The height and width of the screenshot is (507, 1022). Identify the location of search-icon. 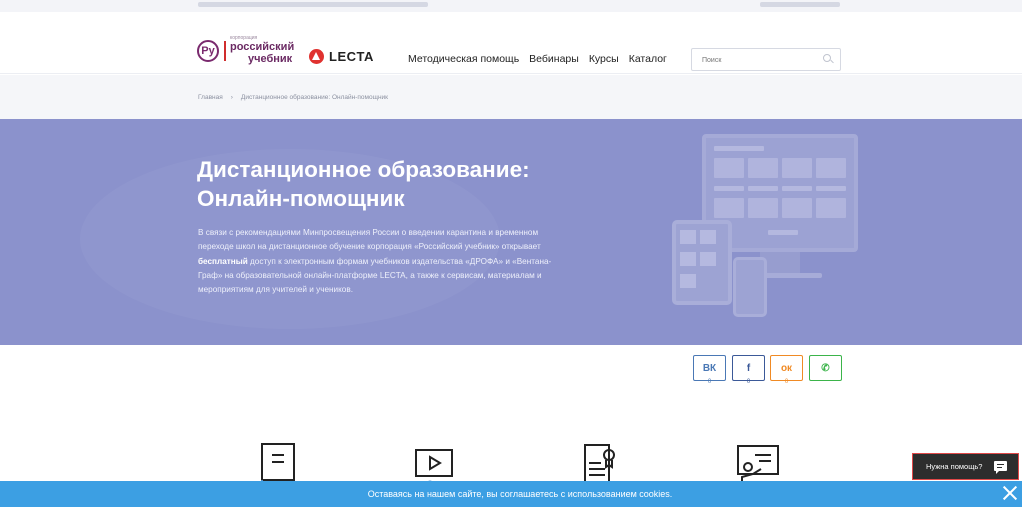
(827, 58).